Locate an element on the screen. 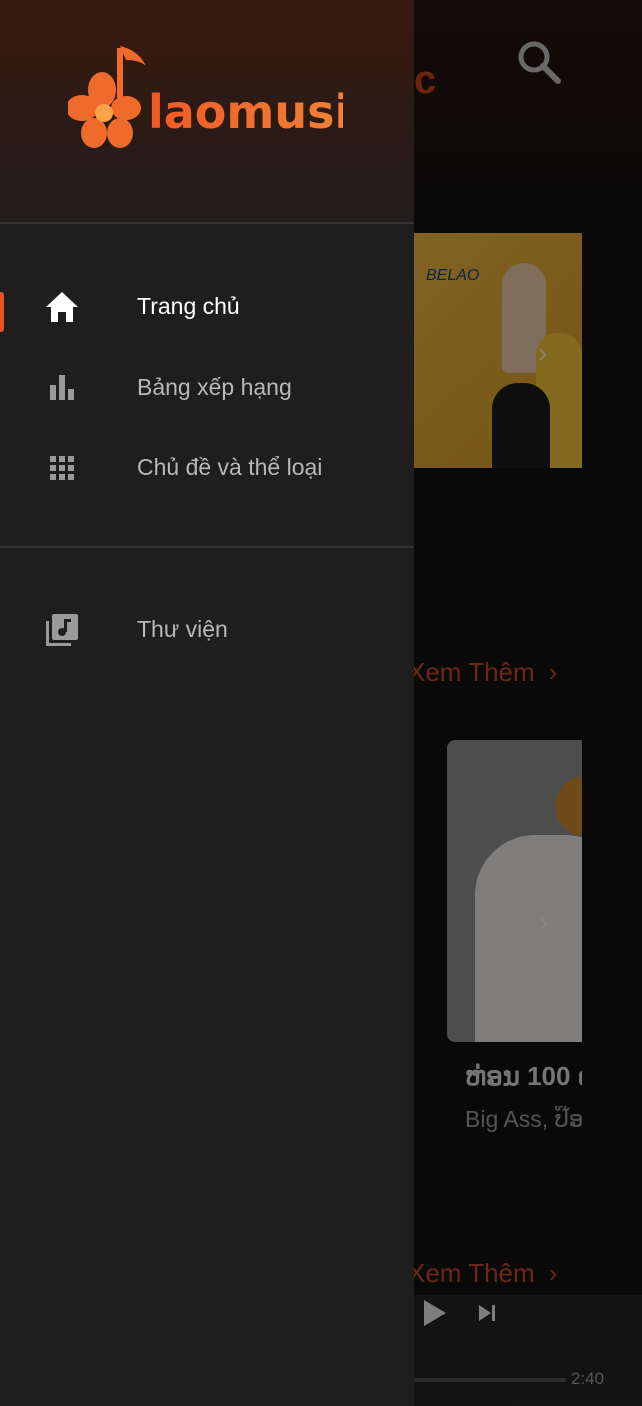 This screenshot has height=1406, width=642. nav-item-home: Trang chủ is located at coordinates (207, 306).